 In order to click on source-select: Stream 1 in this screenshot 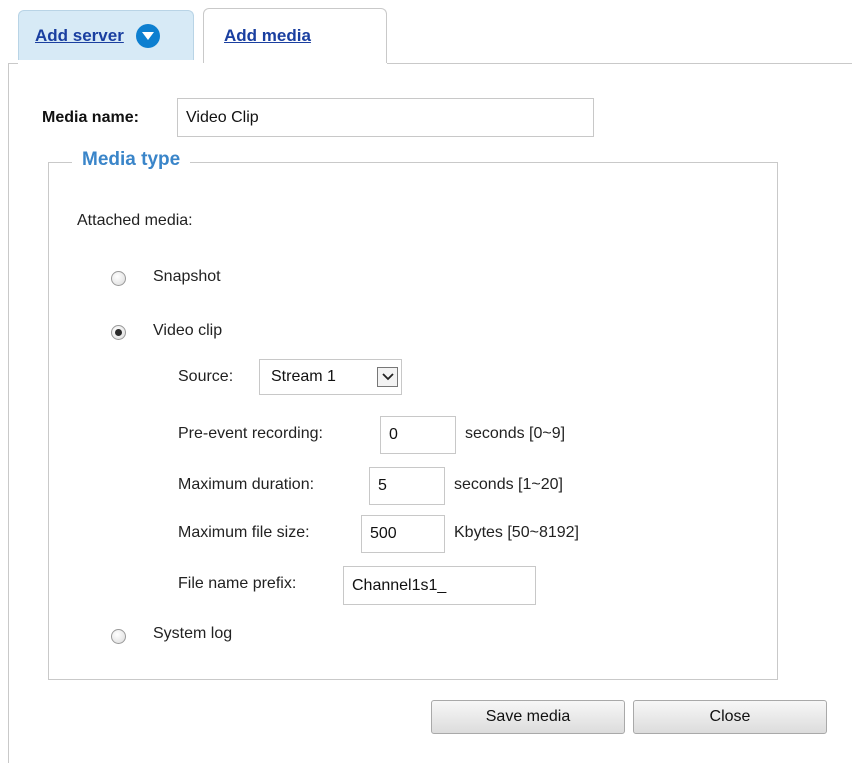, I will do `click(330, 377)`.